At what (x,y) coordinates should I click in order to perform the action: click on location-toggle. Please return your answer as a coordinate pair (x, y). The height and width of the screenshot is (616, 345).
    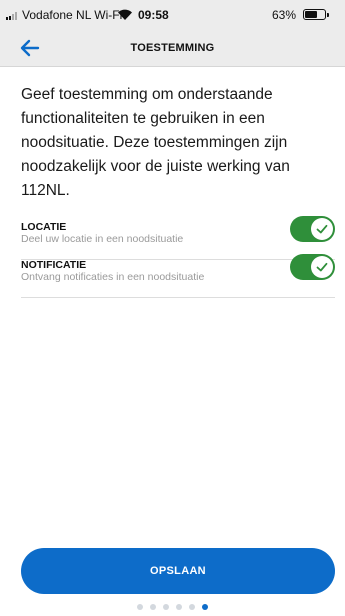
    Looking at the image, I should click on (312, 229).